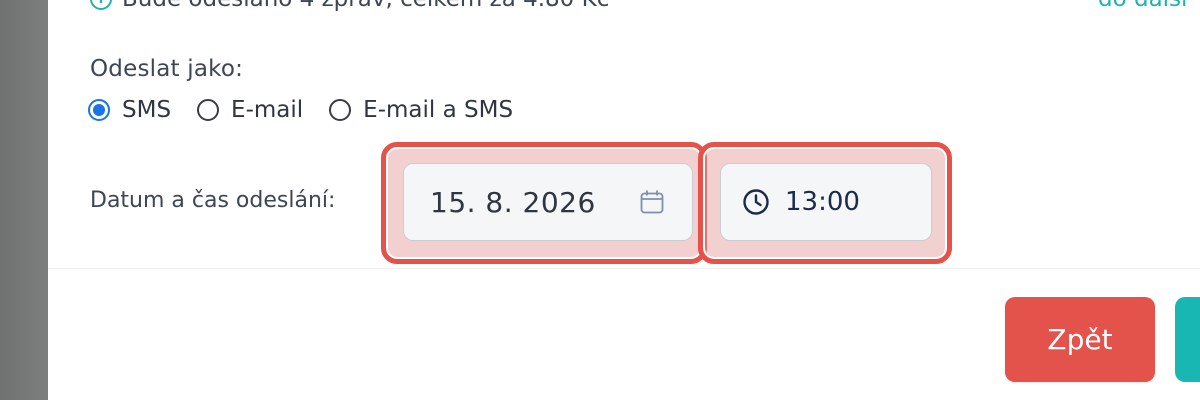 The image size is (1200, 400). What do you see at coordinates (101, 5) in the screenshot?
I see `info-icon: i` at bounding box center [101, 5].